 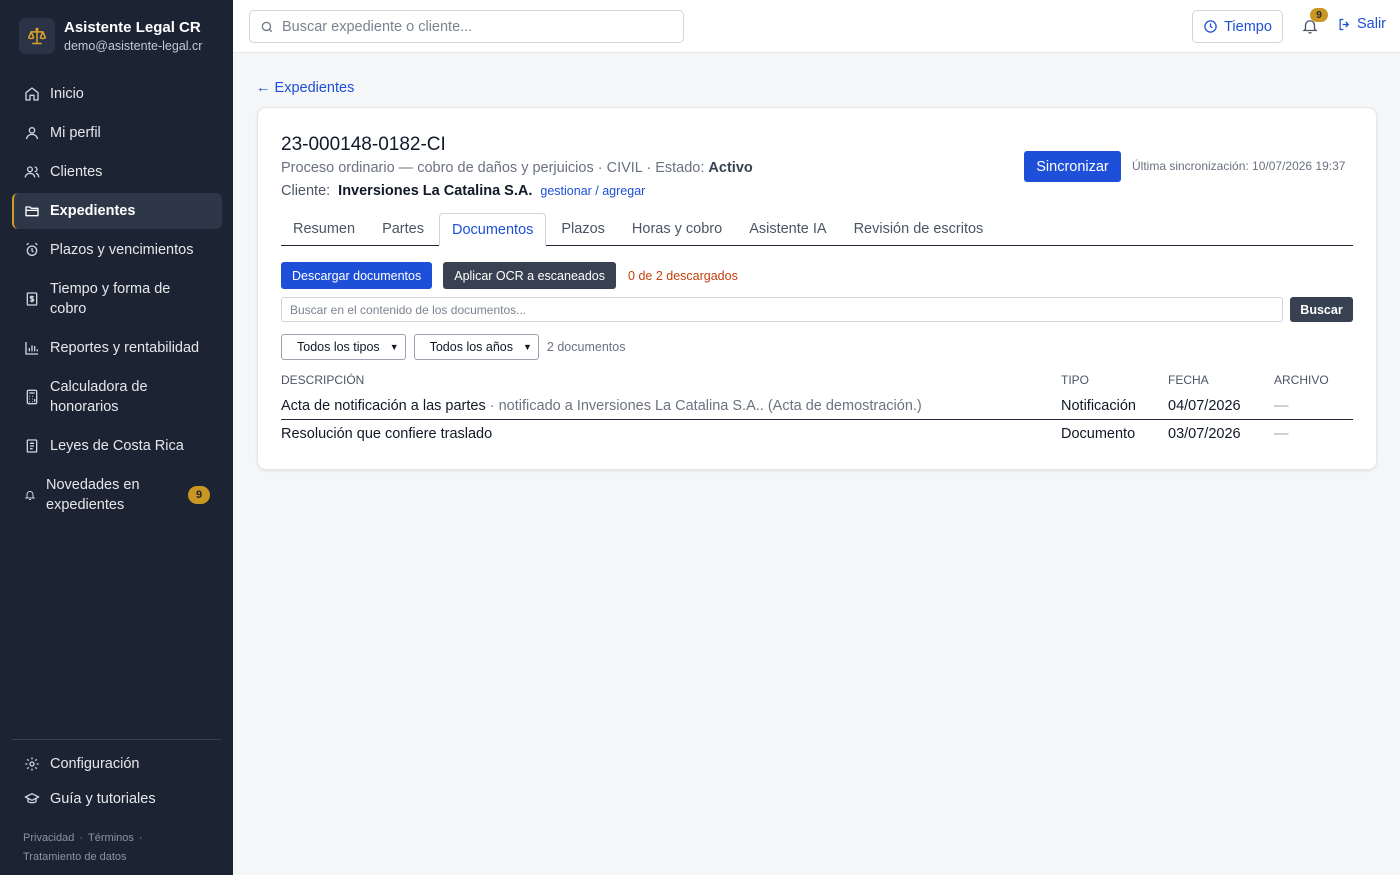 What do you see at coordinates (67, 94) in the screenshot?
I see `sidebar-item-label: Inicio` at bounding box center [67, 94].